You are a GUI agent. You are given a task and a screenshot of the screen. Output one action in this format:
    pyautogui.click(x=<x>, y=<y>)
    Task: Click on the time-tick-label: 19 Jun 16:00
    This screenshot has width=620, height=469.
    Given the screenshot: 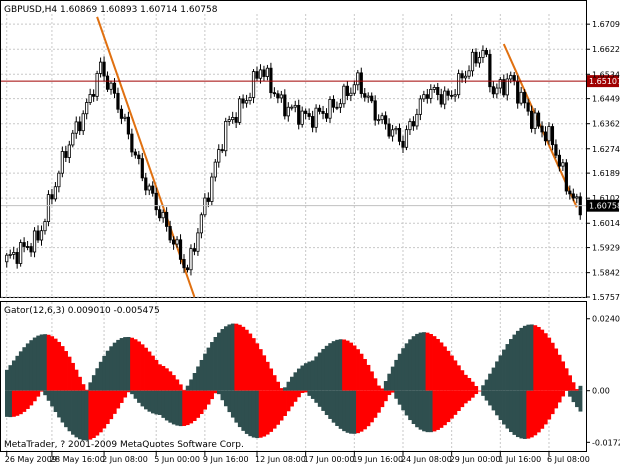 What is the action you would take?
    pyautogui.click(x=377, y=459)
    